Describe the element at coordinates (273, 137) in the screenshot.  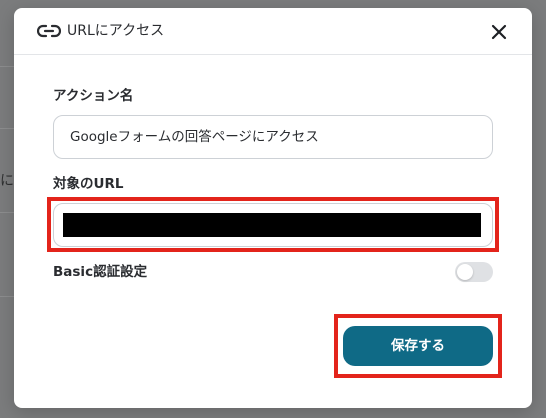
I see `action-name-input: Googleフォームの回答ページにアクセス` at that location.